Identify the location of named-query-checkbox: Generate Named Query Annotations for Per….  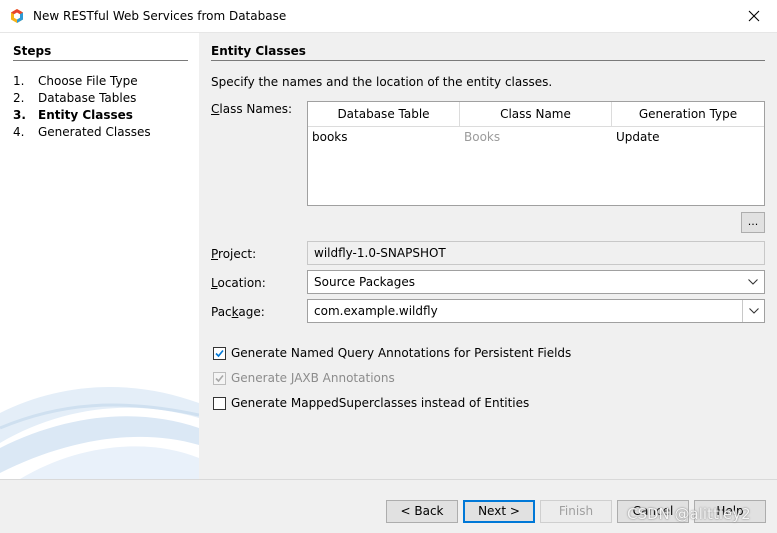
(392, 353).